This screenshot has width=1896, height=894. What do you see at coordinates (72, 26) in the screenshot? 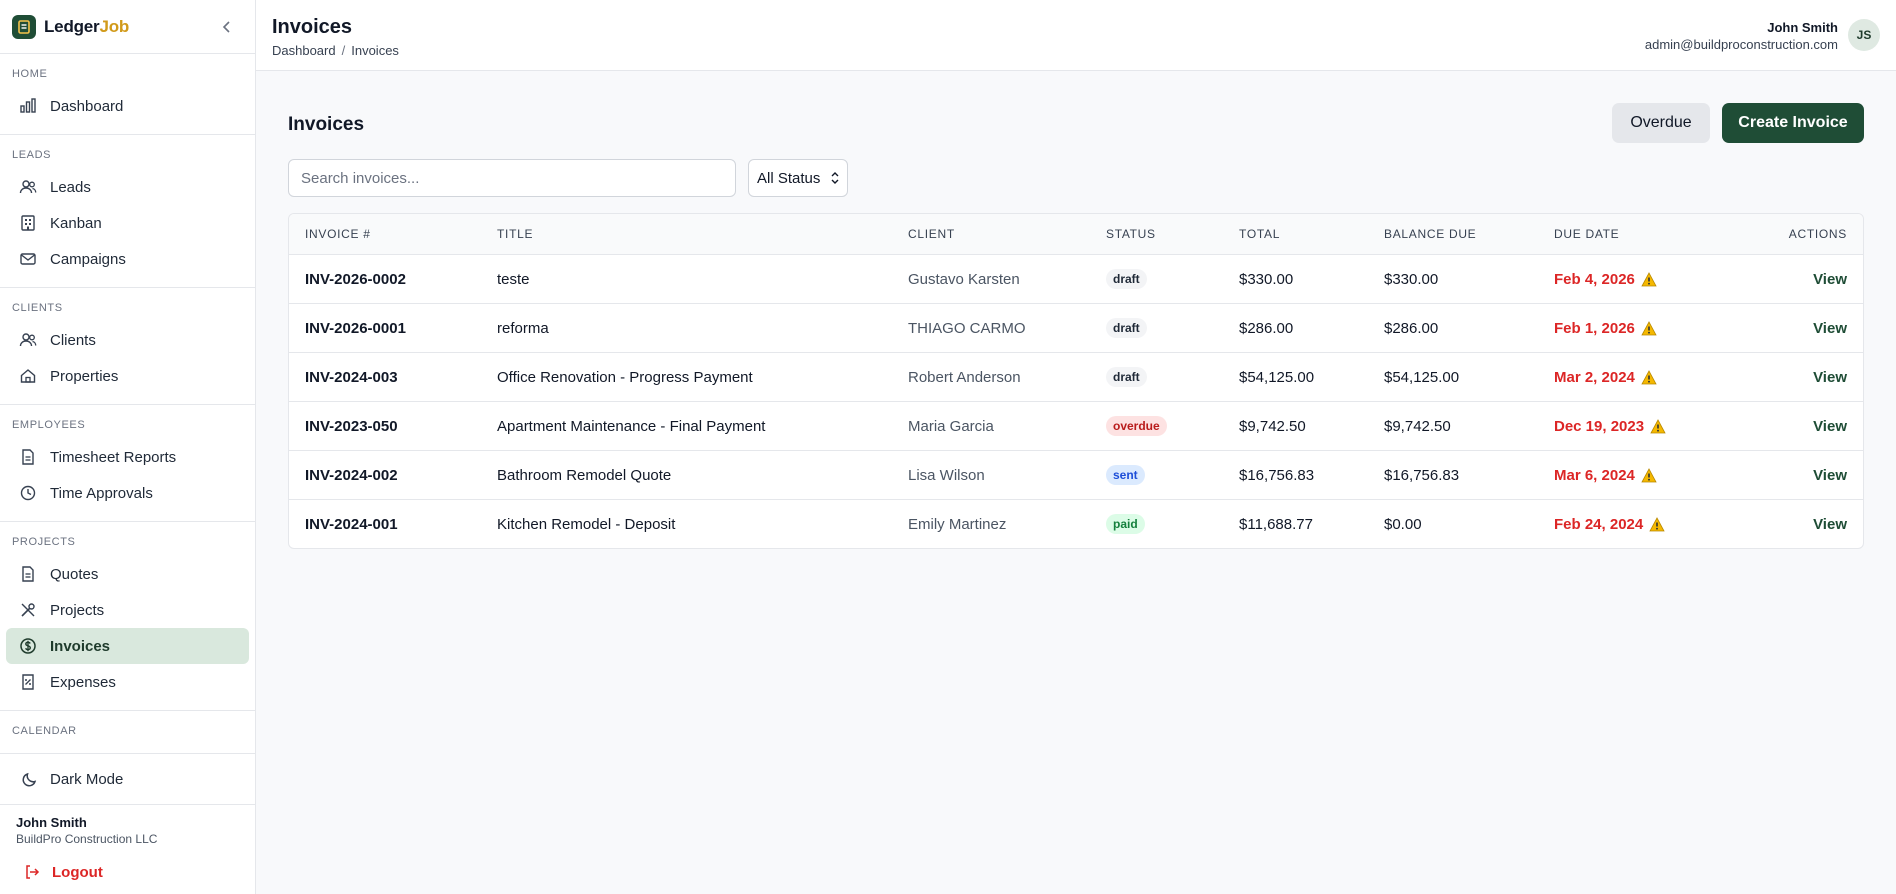
I see `brand-name-part1: Ledger` at bounding box center [72, 26].